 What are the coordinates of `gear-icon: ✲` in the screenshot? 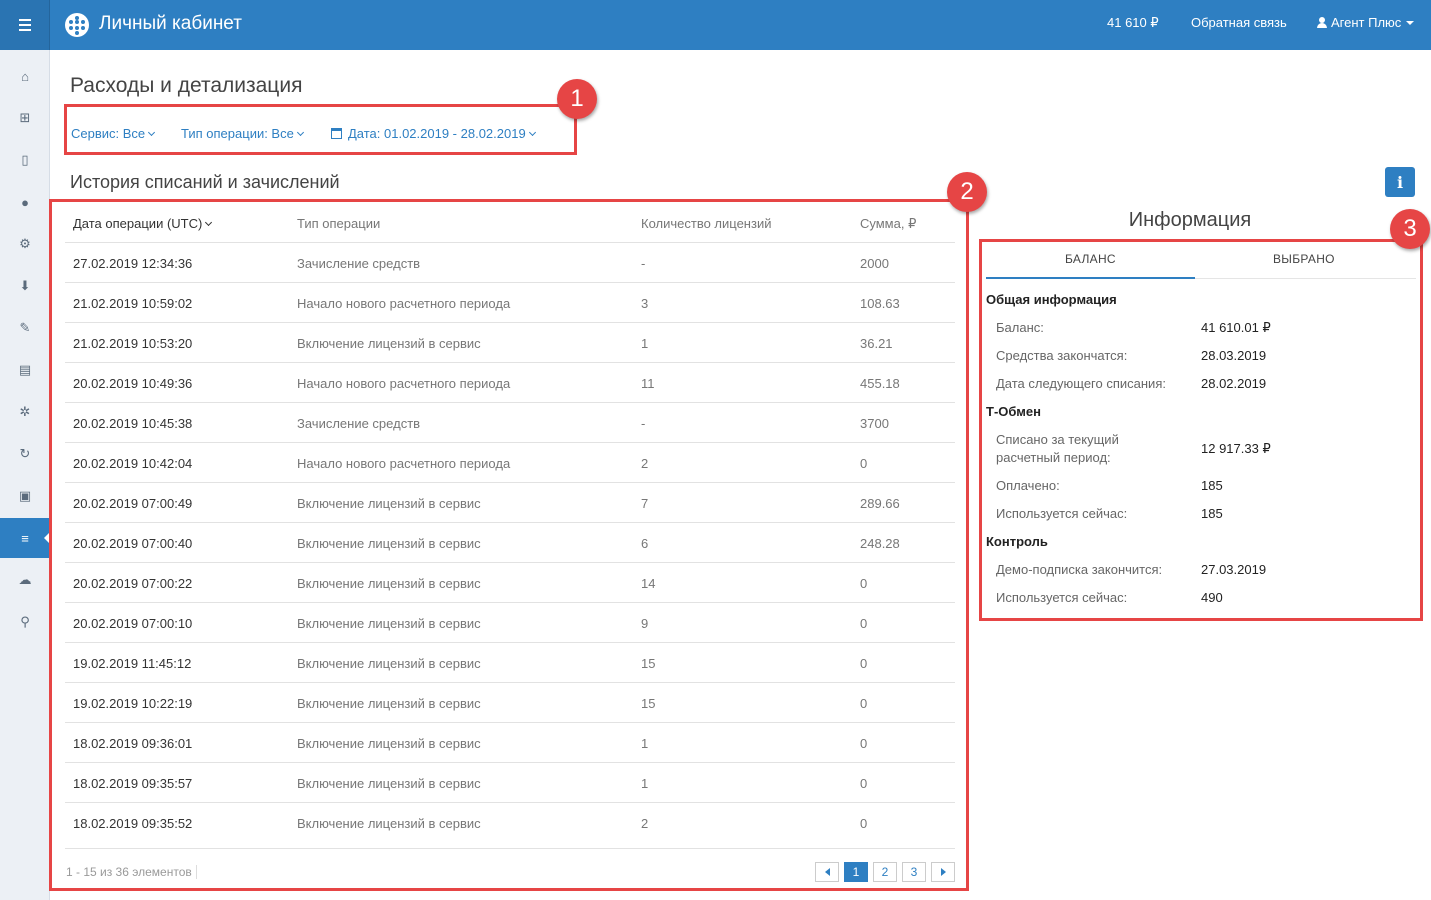 It's located at (25, 411).